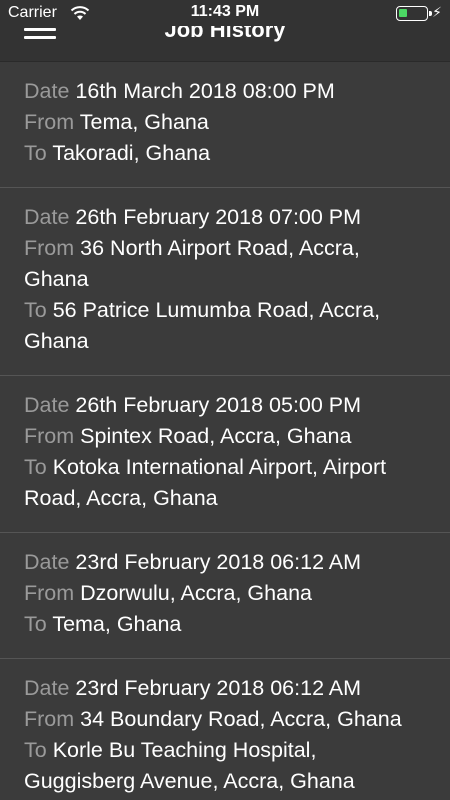 The height and width of the screenshot is (800, 450). What do you see at coordinates (227, 153) in the screenshot?
I see `job-to-row: To Takoradi, Ghana` at bounding box center [227, 153].